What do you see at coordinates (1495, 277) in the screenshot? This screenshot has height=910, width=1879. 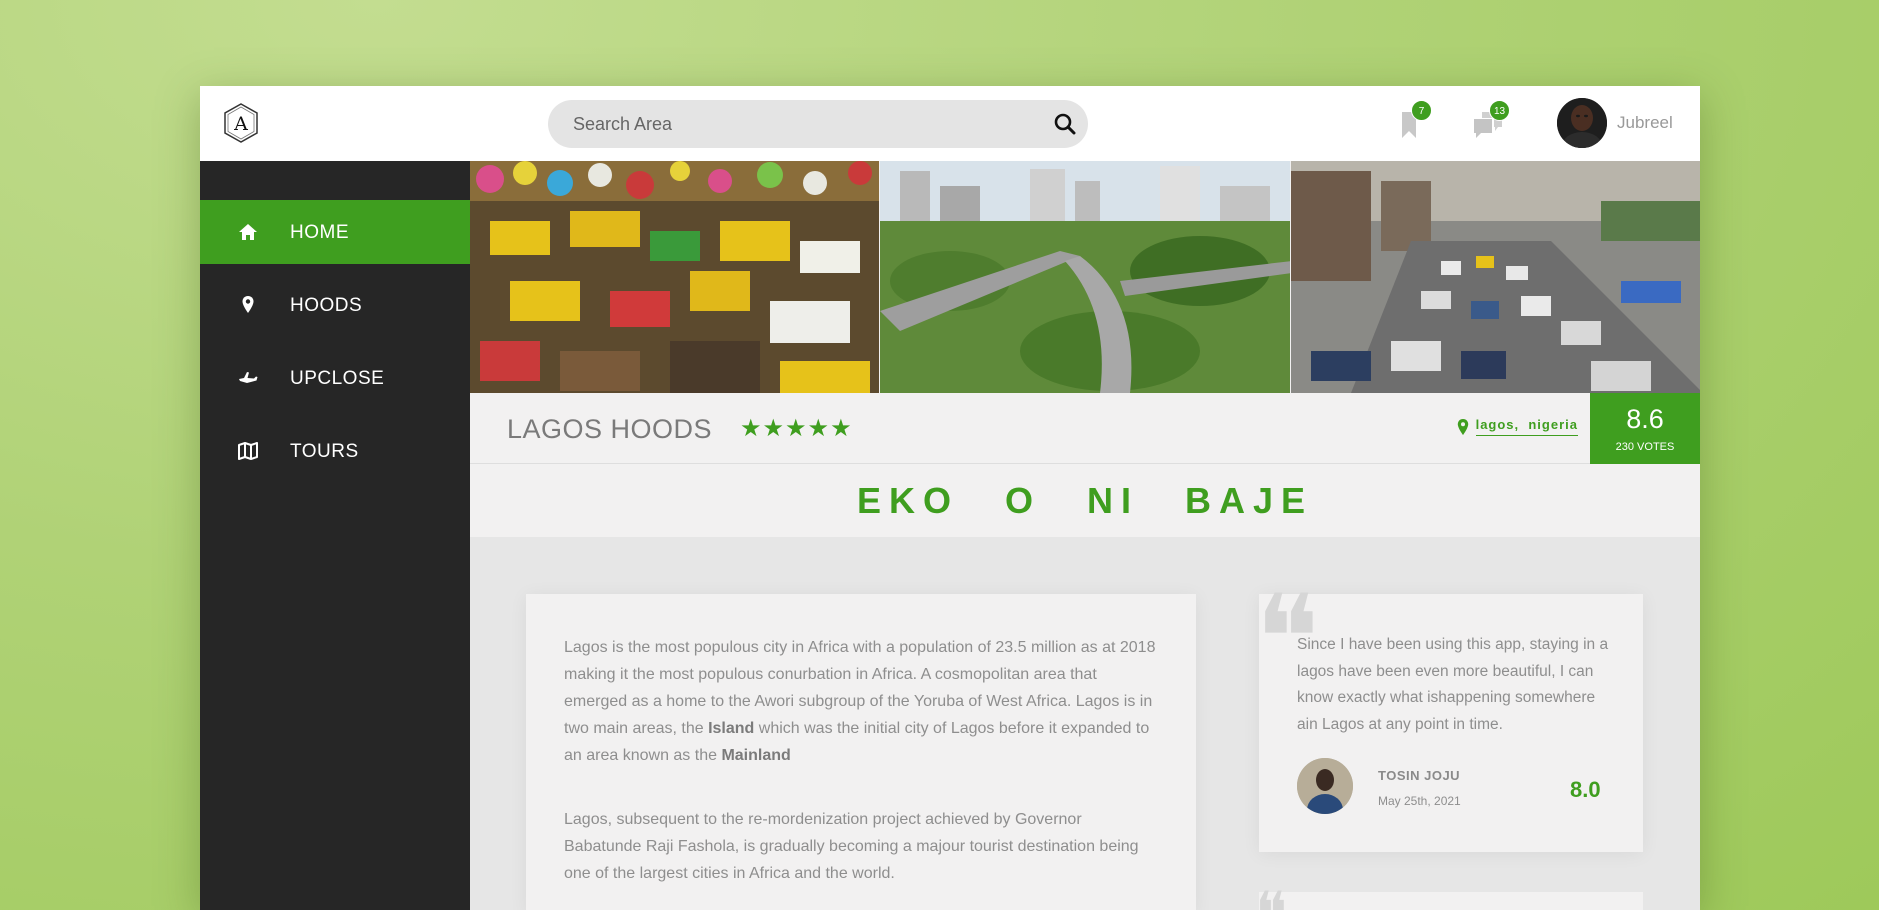 I see `hero-photo-traffic` at bounding box center [1495, 277].